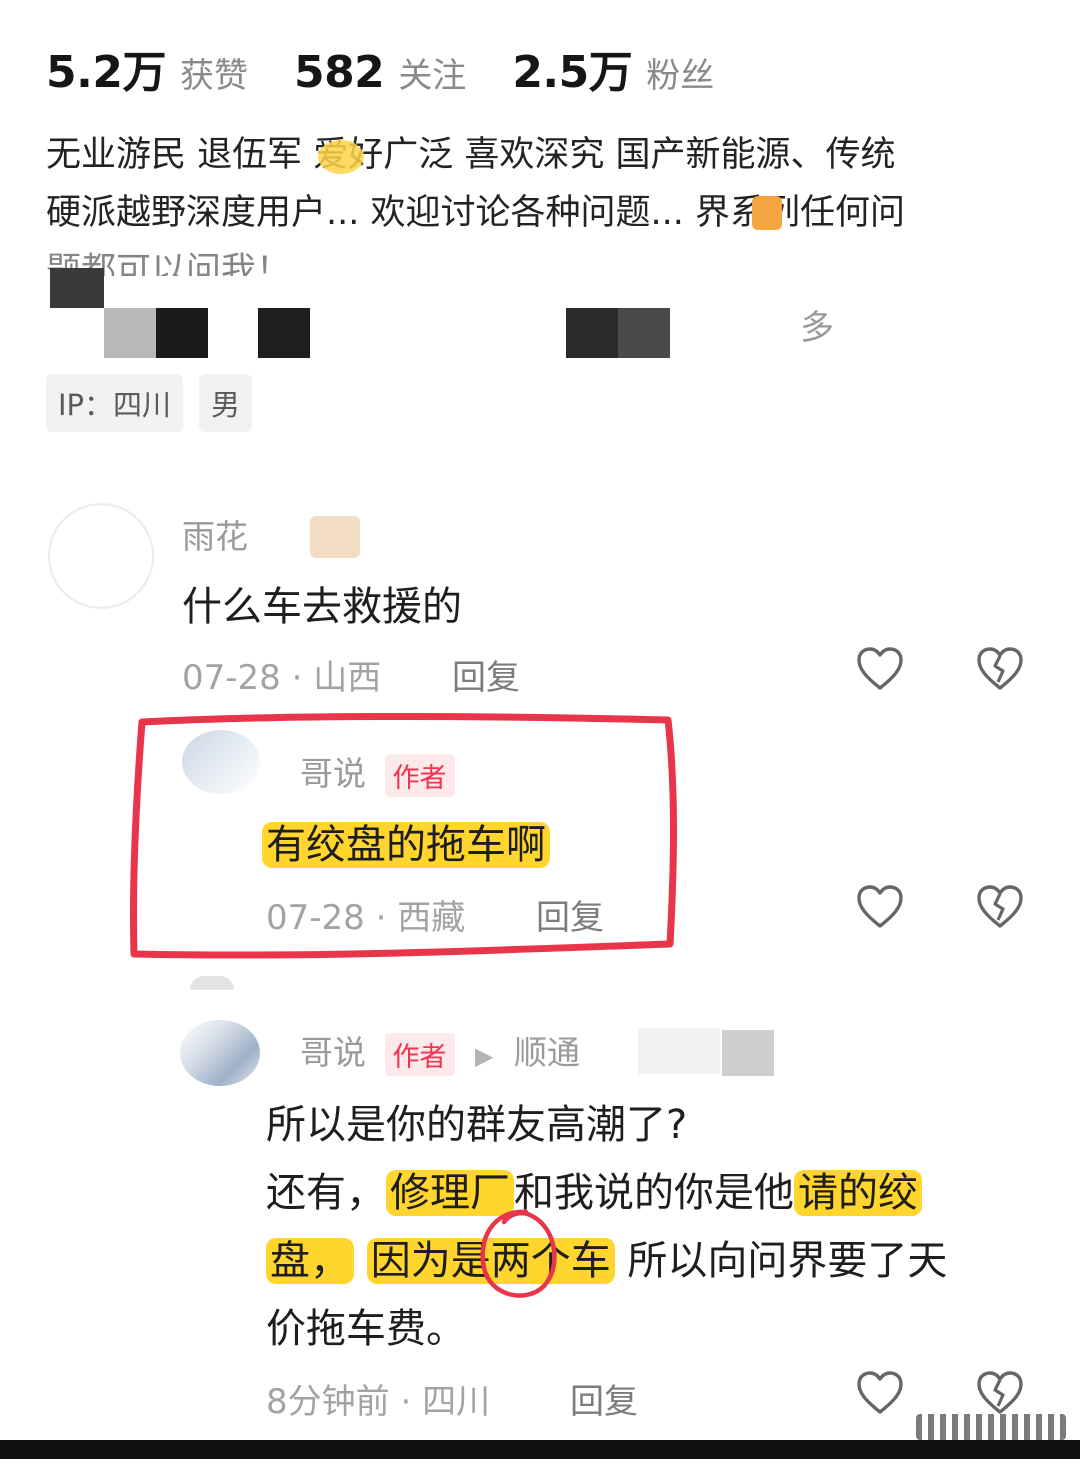 The image size is (1080, 1459). I want to click on highlighted-text: 盘，, so click(310, 1261).